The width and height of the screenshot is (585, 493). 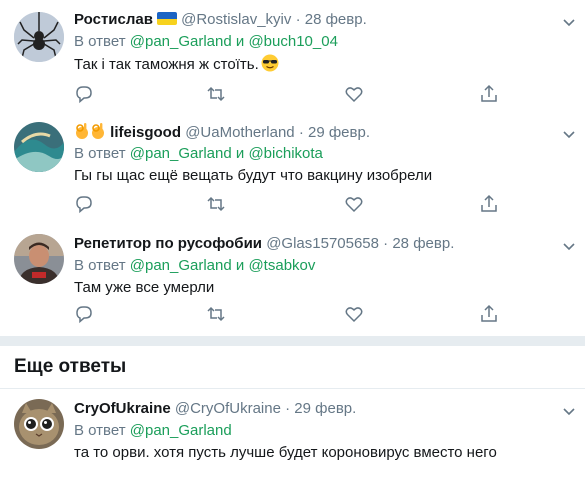 What do you see at coordinates (281, 265) in the screenshot?
I see `reply-mention: @tsabkov` at bounding box center [281, 265].